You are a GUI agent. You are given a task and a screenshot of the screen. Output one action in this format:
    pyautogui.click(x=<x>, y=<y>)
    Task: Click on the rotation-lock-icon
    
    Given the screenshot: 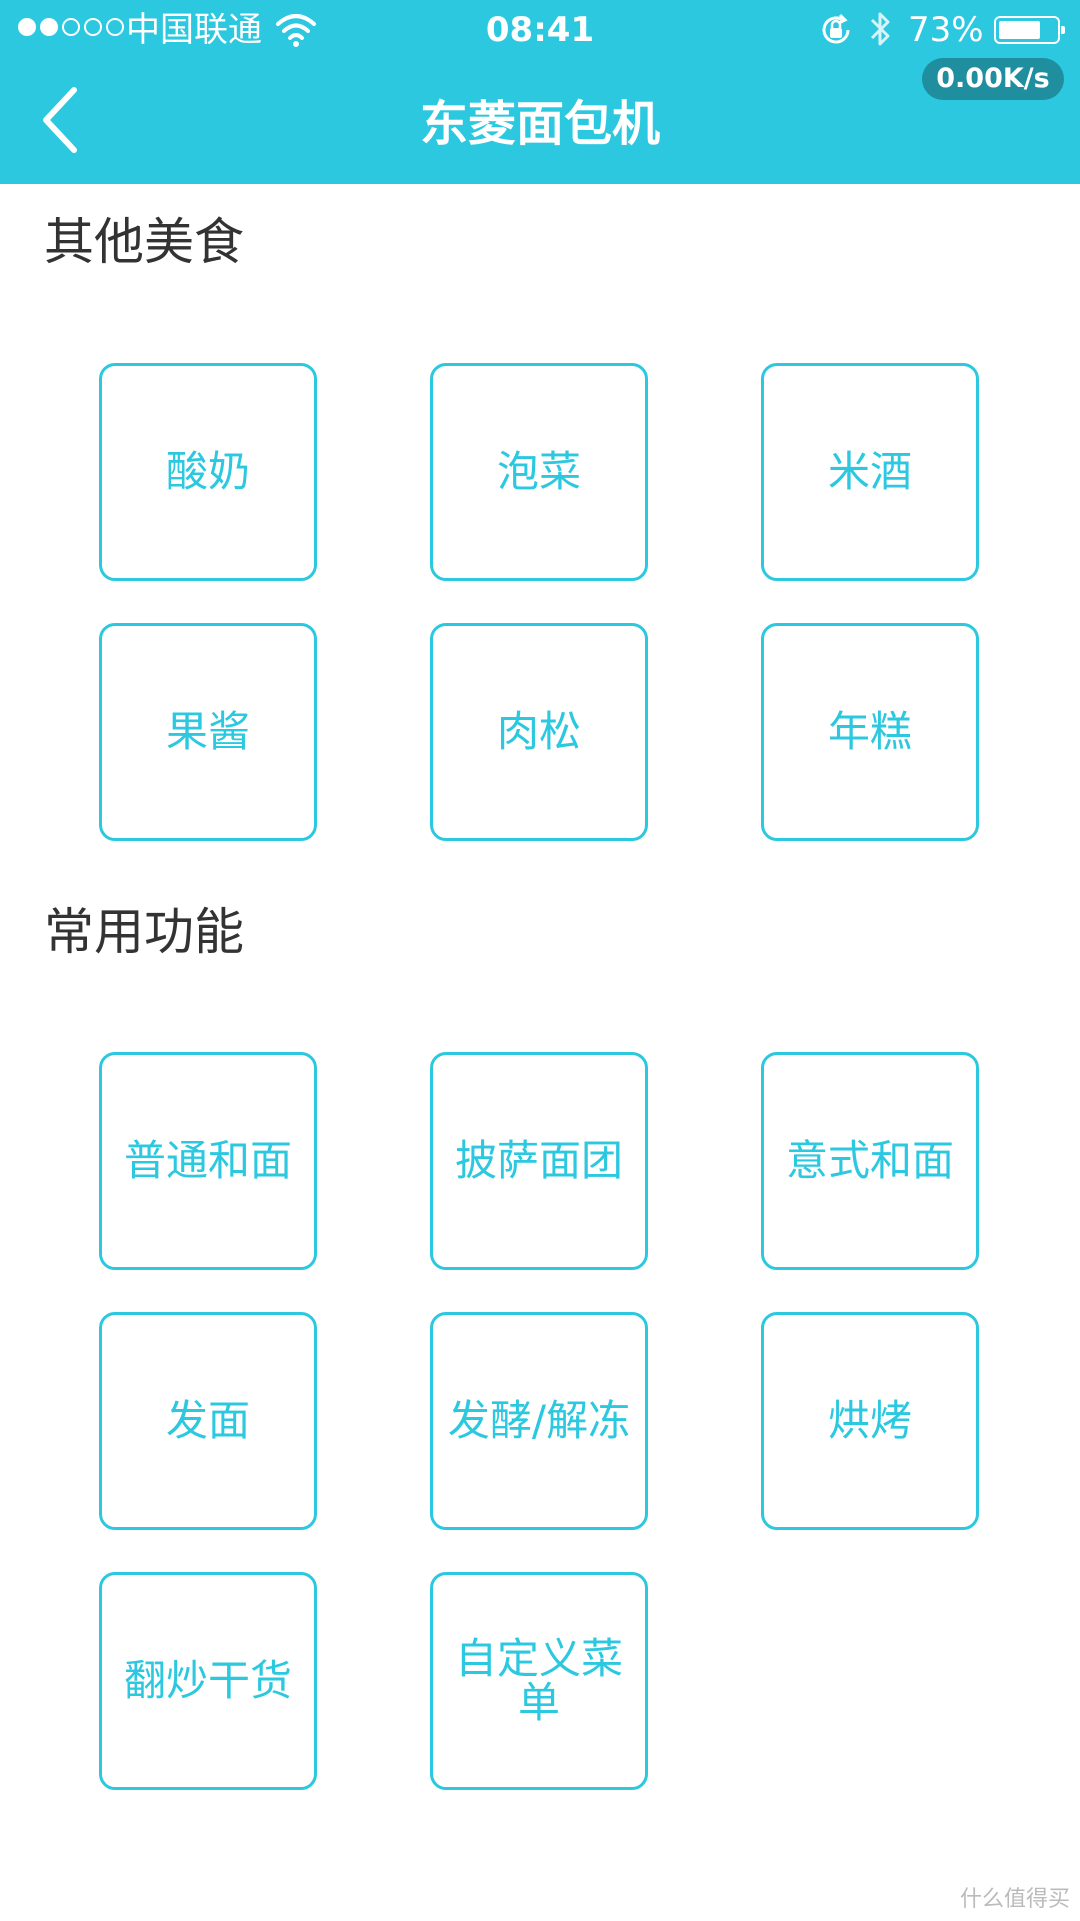 What is the action you would take?
    pyautogui.click(x=836, y=28)
    